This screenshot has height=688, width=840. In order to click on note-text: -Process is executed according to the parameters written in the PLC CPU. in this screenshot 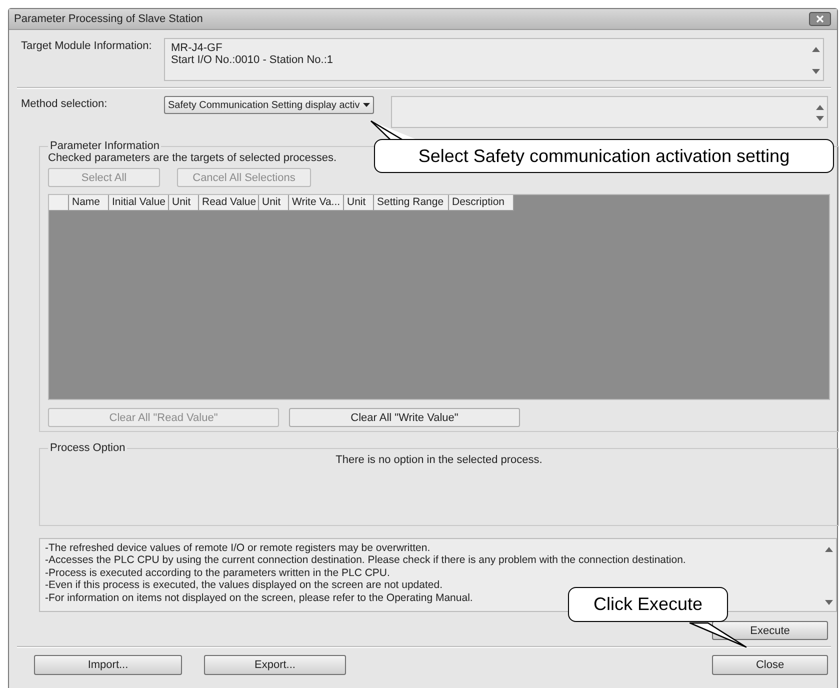, I will do `click(217, 573)`.